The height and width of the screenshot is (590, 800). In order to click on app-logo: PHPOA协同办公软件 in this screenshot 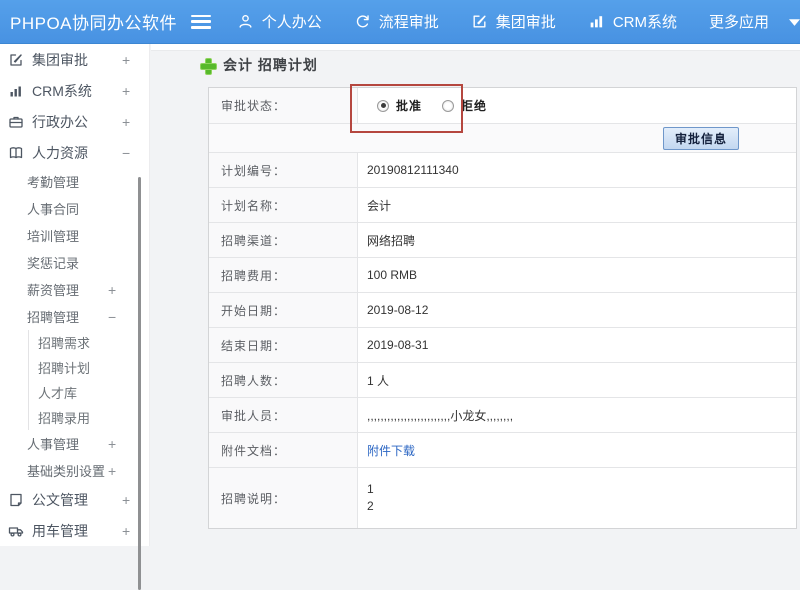, I will do `click(95, 21)`.